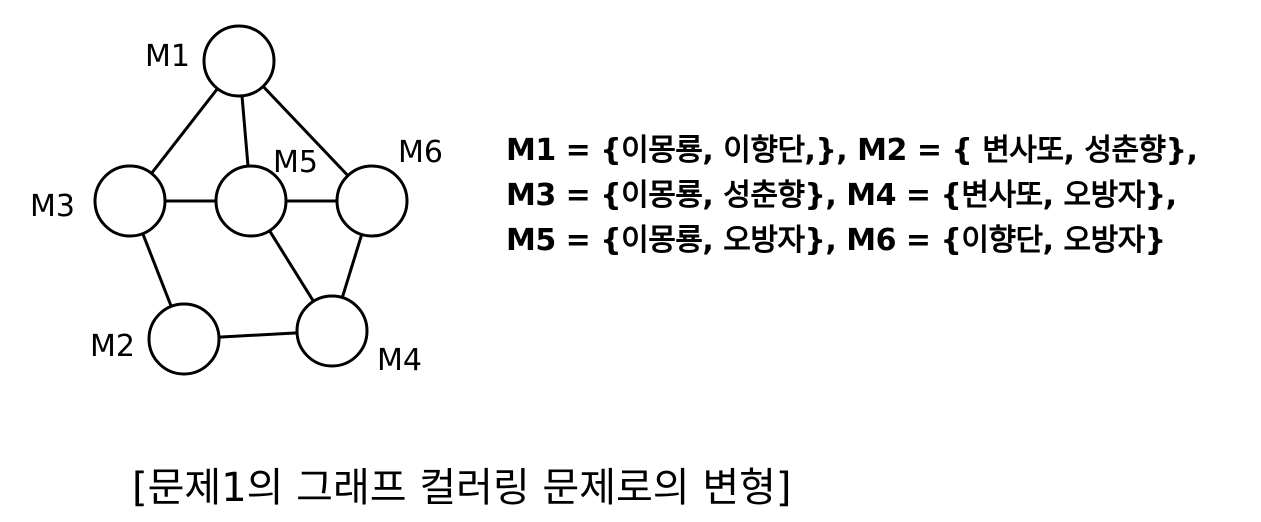  What do you see at coordinates (420, 152) in the screenshot?
I see `node-label-m6: M6` at bounding box center [420, 152].